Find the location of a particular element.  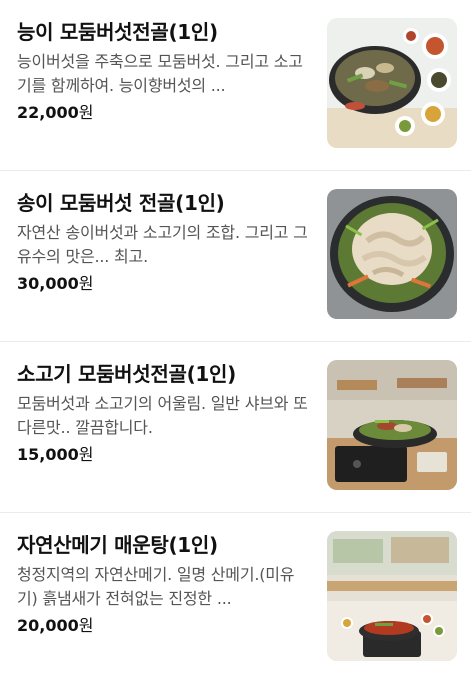

menu-item-price: 22,000원 is located at coordinates (165, 113).